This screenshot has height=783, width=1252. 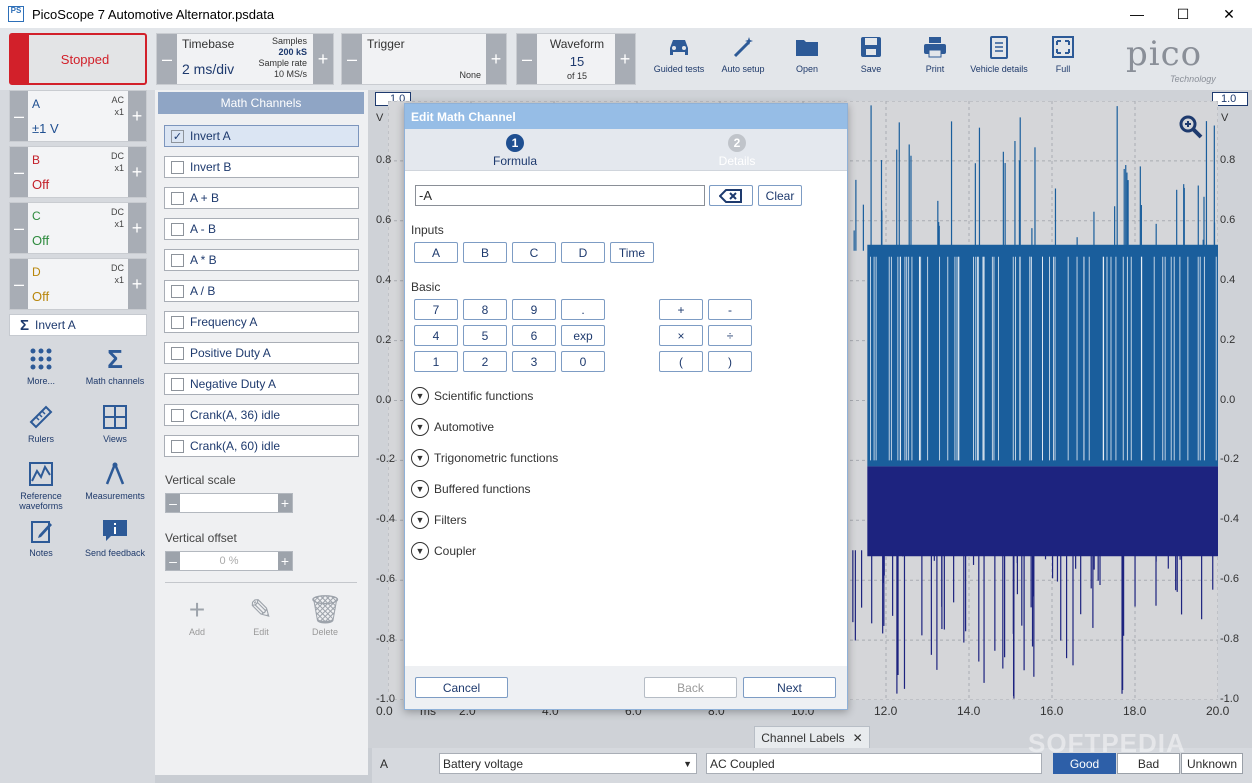 I want to click on key-3: 3, so click(x=534, y=361).